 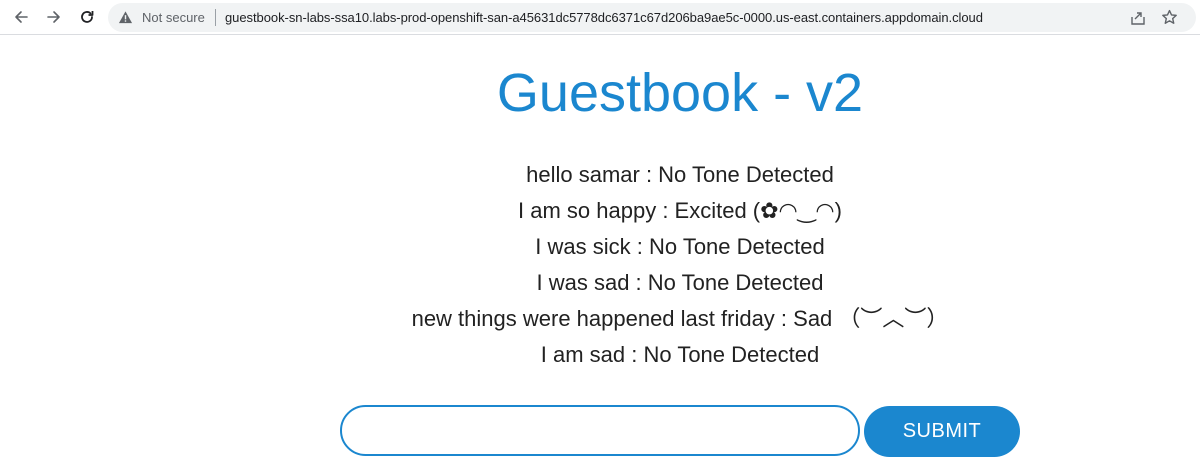 What do you see at coordinates (680, 354) in the screenshot?
I see `guestbook-entry: I am sad : No Tone Detected` at bounding box center [680, 354].